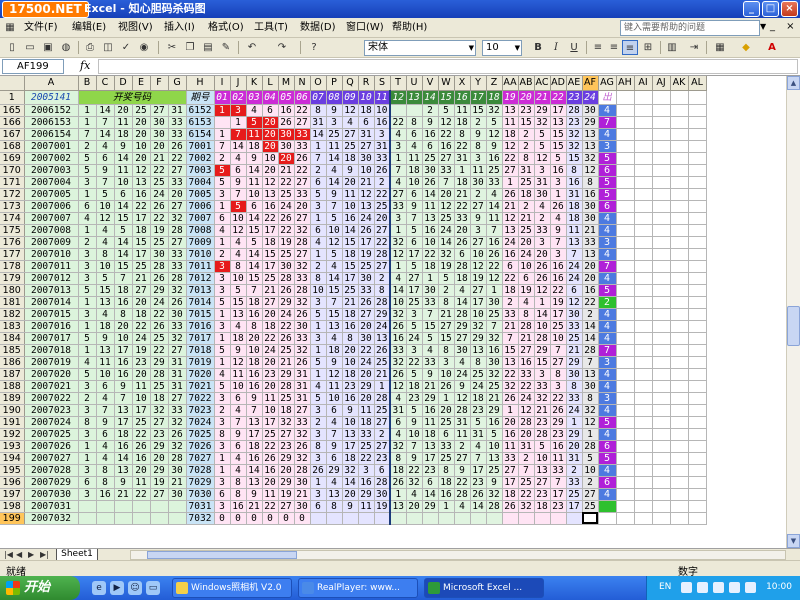  I want to click on winning-number-cell: 9, so click(123, 482).